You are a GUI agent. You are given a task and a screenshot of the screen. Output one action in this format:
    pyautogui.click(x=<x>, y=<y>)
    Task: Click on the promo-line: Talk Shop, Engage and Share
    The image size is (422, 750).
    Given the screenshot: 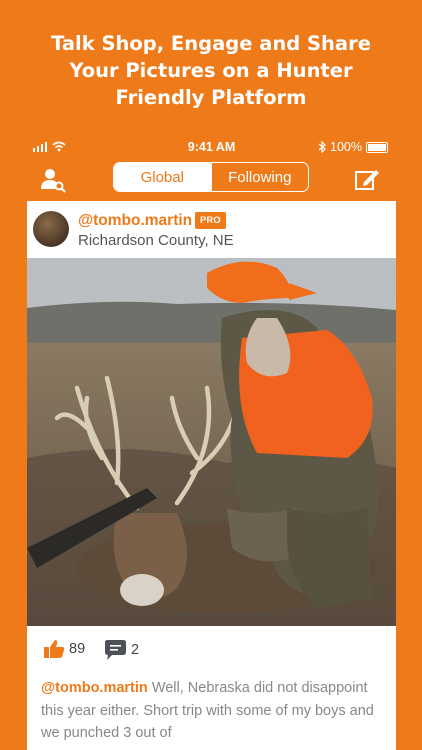 What is the action you would take?
    pyautogui.click(x=211, y=43)
    